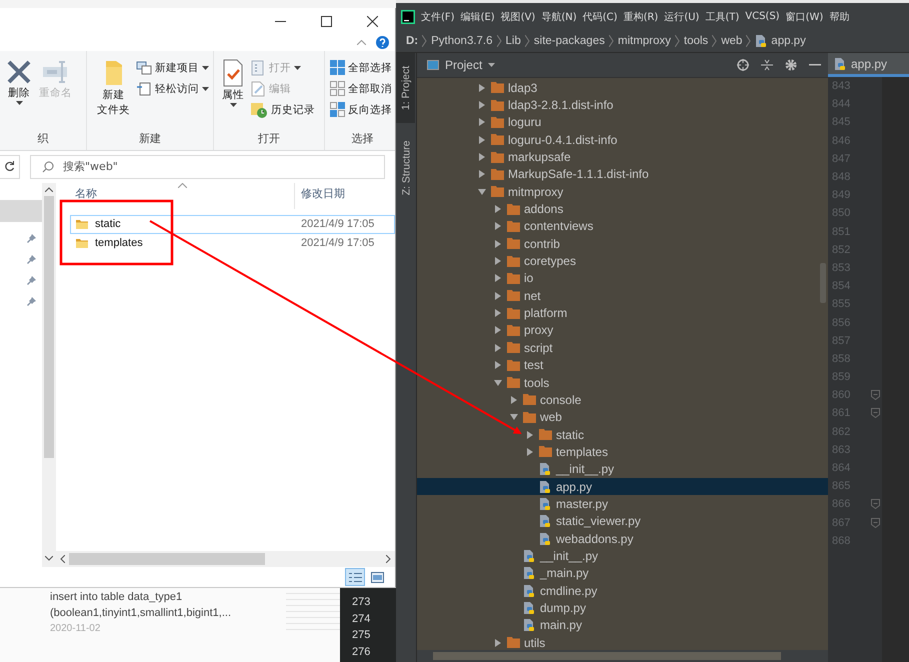 The image size is (909, 662). What do you see at coordinates (355, 577) in the screenshot?
I see `details-view-button` at bounding box center [355, 577].